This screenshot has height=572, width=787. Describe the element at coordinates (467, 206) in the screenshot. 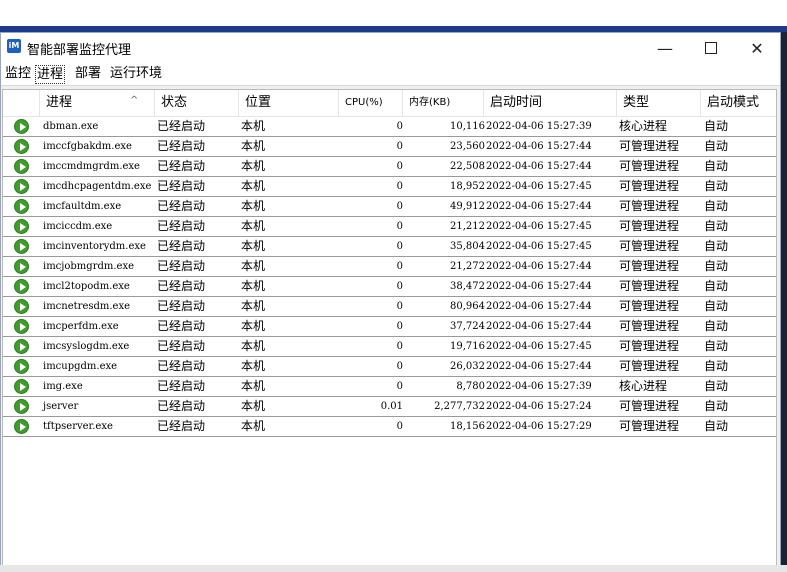

I see `process-memory: 49,912` at that location.